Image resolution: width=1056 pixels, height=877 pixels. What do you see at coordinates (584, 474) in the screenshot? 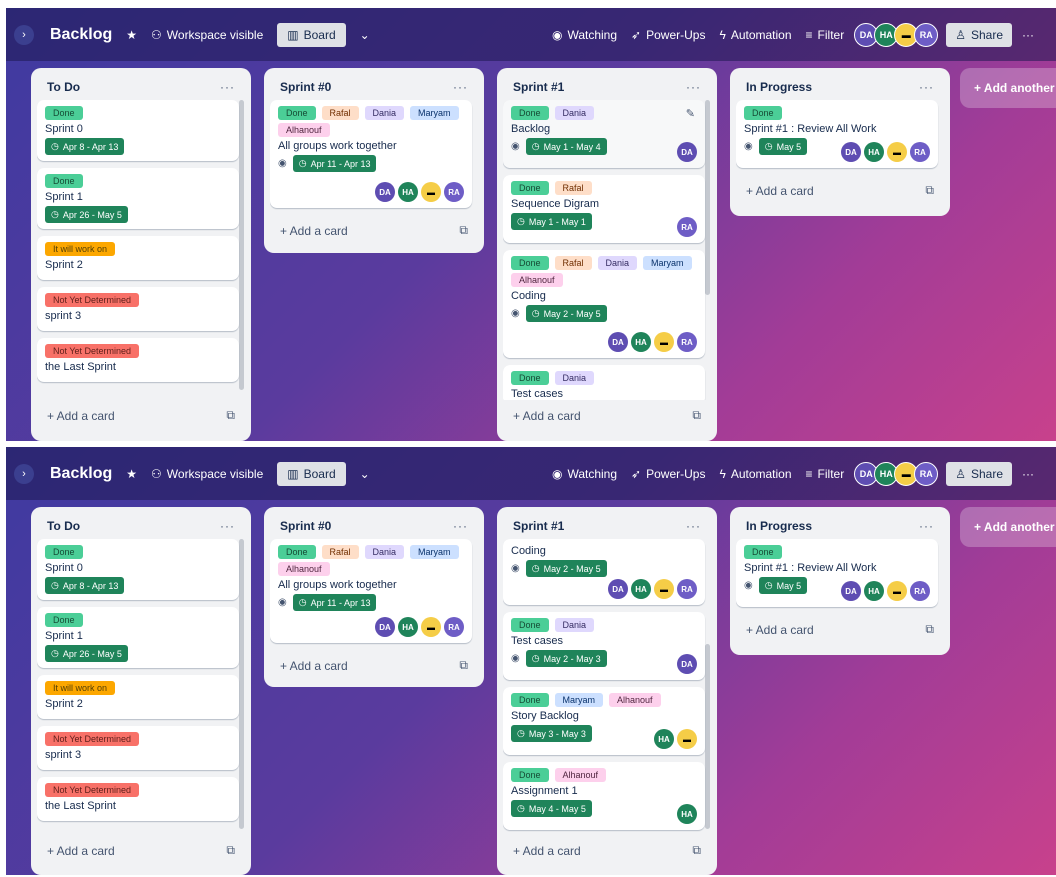
I see `watching-button: ◉ Watching` at bounding box center [584, 474].